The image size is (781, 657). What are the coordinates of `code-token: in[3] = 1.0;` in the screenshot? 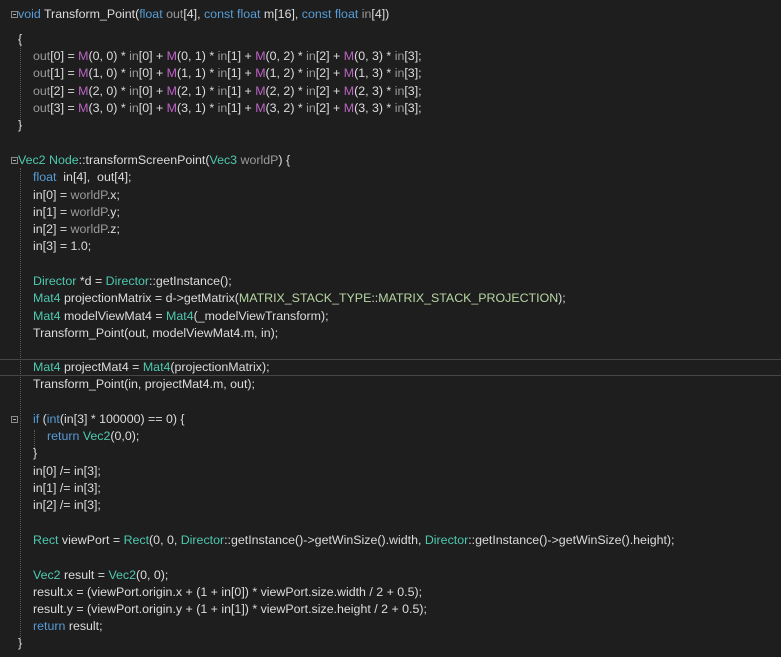 It's located at (62, 246).